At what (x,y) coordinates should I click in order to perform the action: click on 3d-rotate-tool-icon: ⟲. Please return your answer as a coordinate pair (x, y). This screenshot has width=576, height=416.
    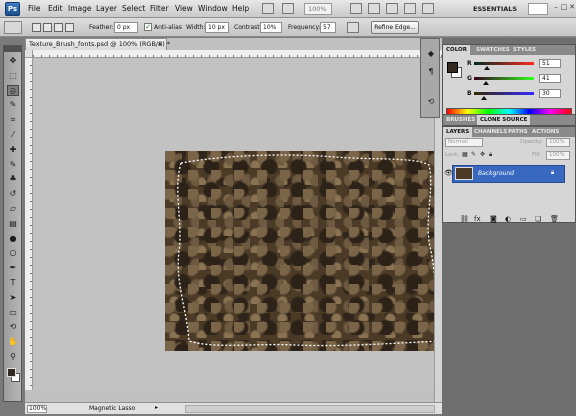
    Looking at the image, I should click on (13, 326).